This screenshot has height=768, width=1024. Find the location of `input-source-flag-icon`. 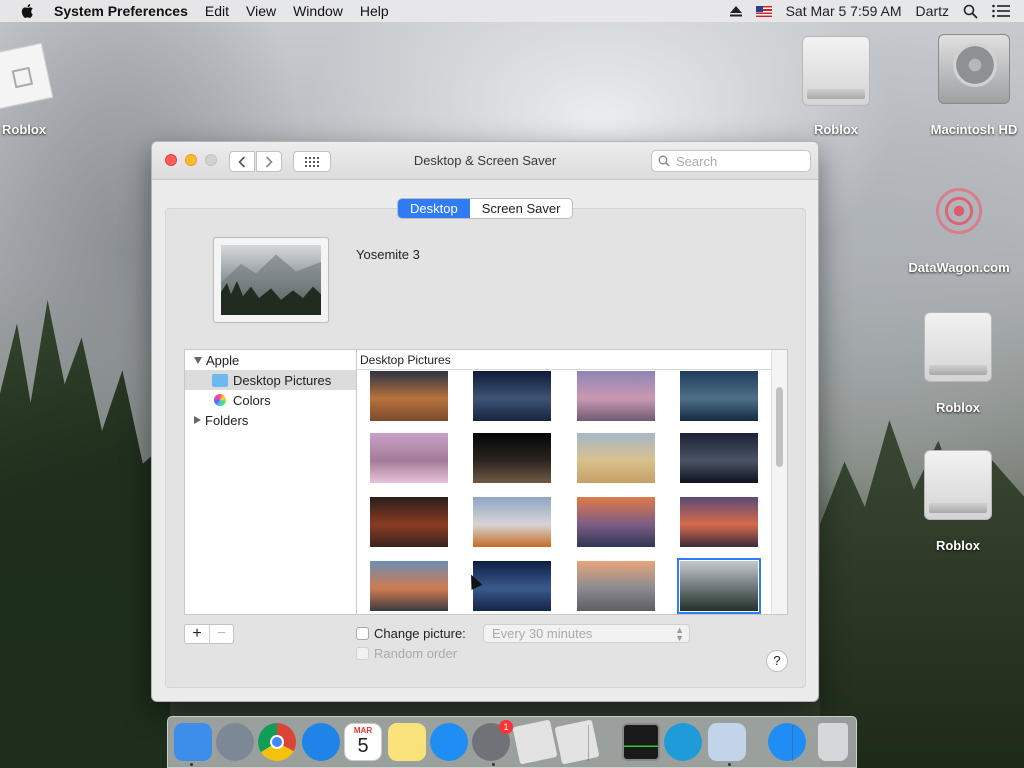

input-source-flag-icon is located at coordinates (763, 11).